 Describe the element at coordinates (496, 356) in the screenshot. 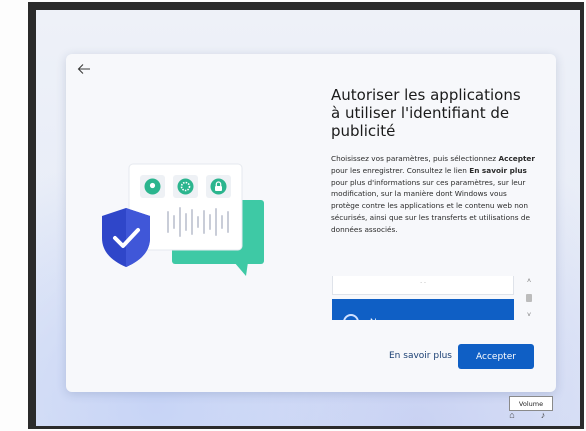

I see `accept-button: Accepter` at that location.